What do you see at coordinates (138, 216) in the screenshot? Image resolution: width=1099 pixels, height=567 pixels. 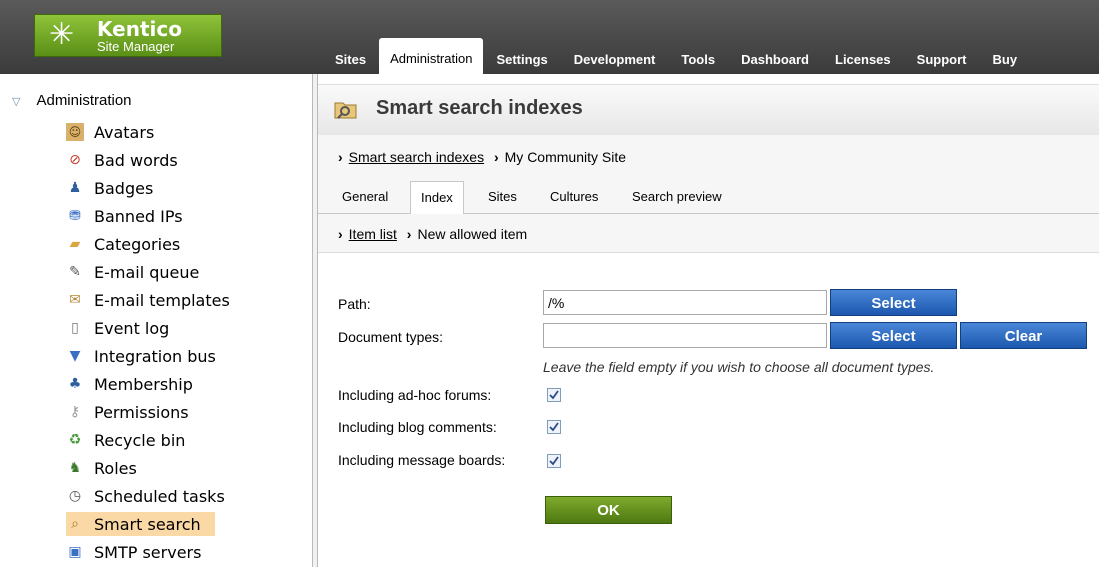 I see `sidebar-item-label: Banned IPs` at bounding box center [138, 216].